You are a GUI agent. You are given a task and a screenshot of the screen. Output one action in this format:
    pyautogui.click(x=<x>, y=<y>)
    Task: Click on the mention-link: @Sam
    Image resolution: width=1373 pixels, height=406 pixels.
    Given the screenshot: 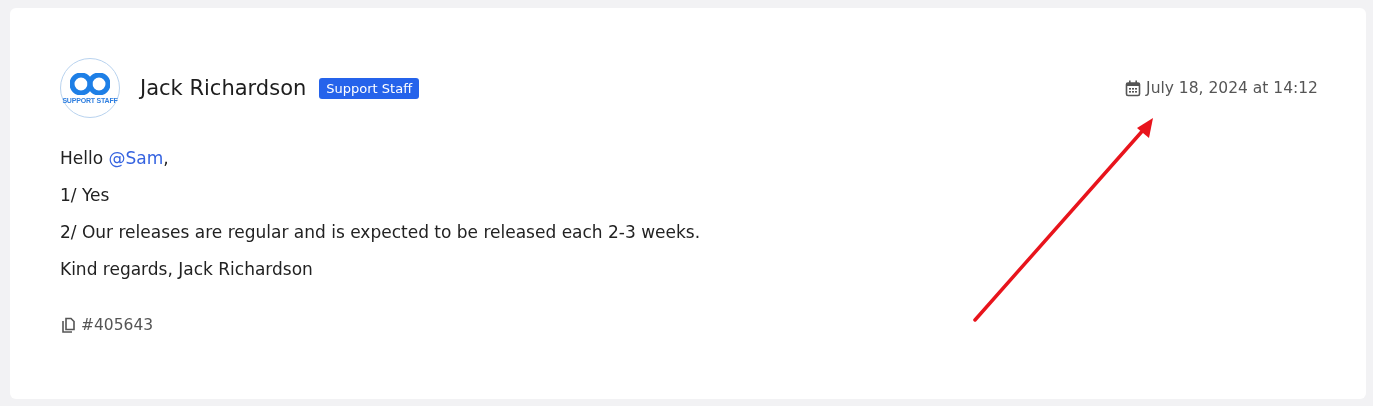 What is the action you would take?
    pyautogui.click(x=136, y=158)
    